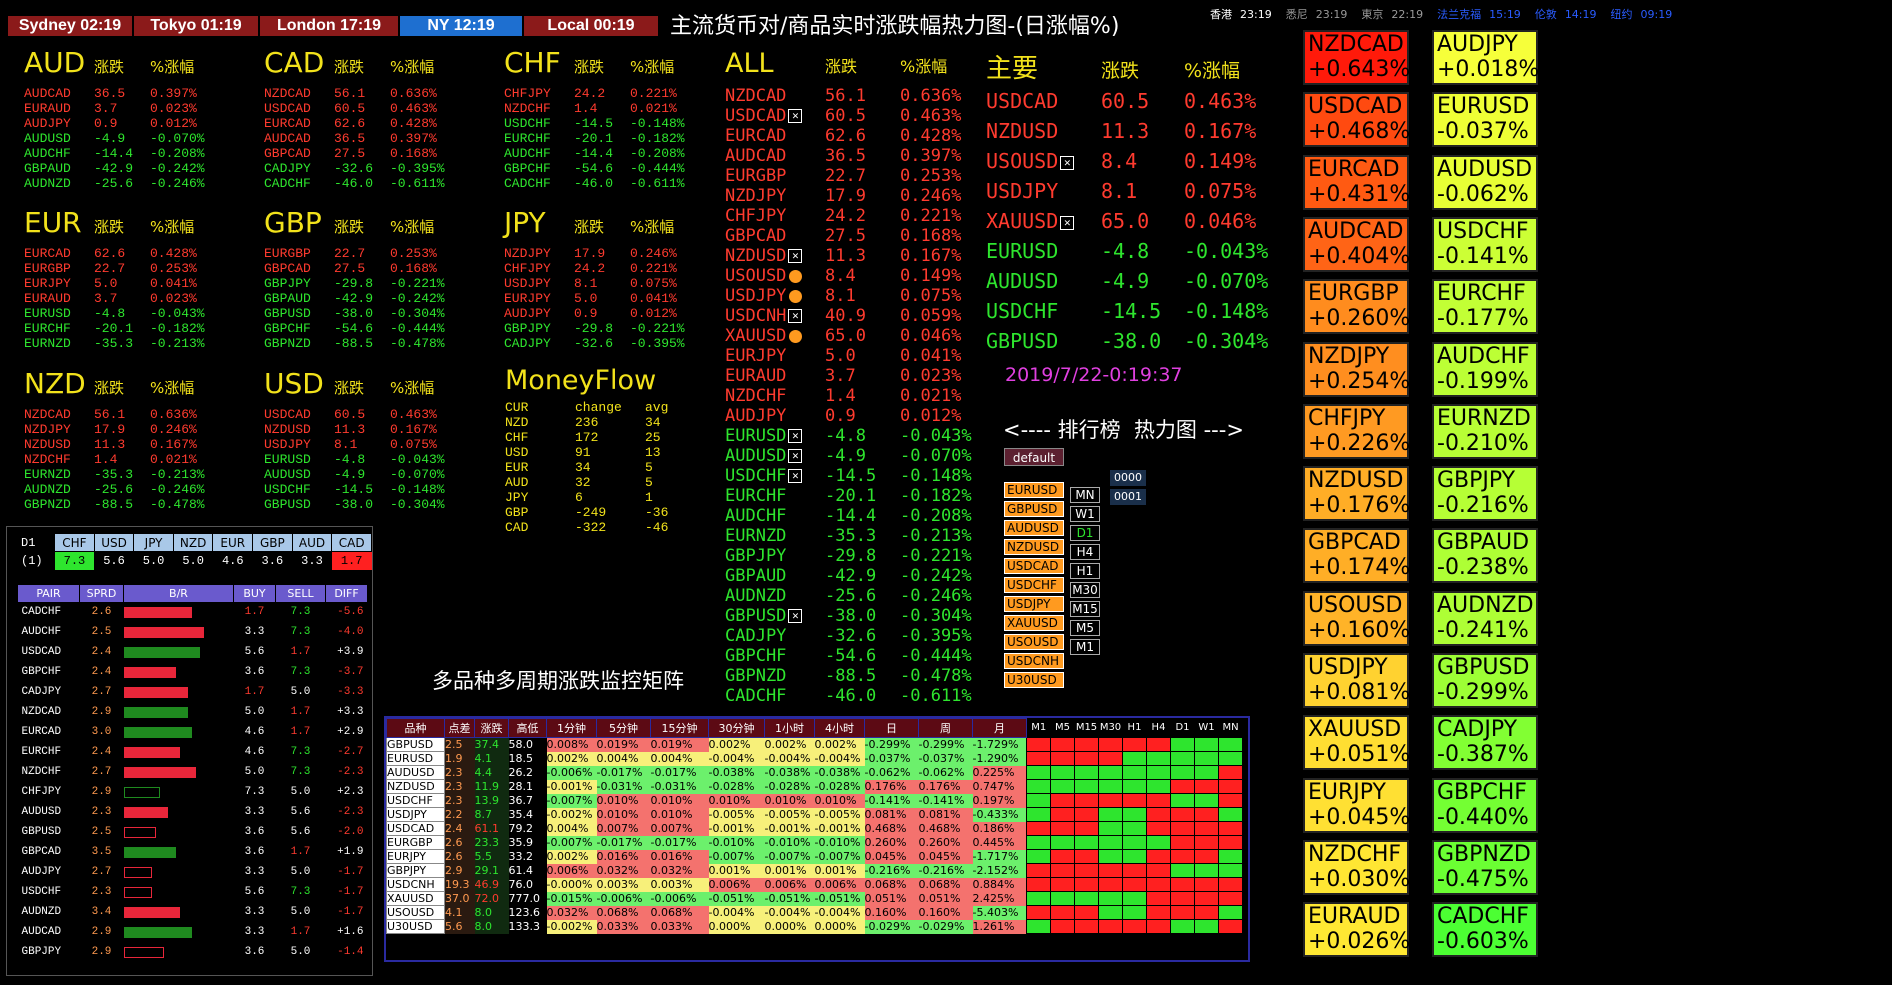 Image resolution: width=1892 pixels, height=985 pixels. What do you see at coordinates (1085, 571) in the screenshot?
I see `timeframe-button-h1: H1` at bounding box center [1085, 571].